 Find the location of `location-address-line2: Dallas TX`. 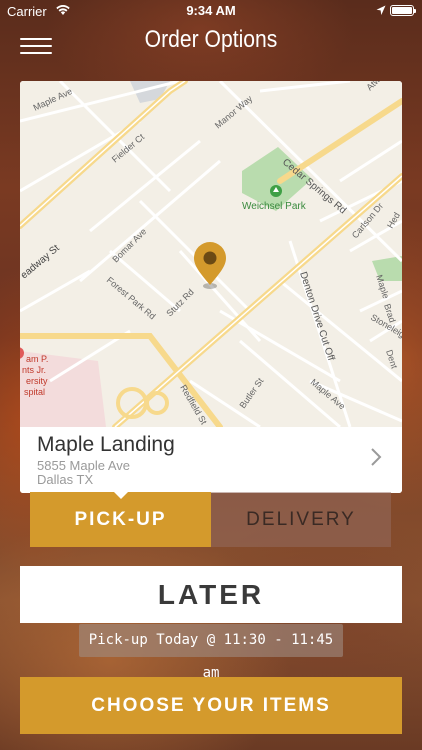

location-address-line2: Dallas TX is located at coordinates (65, 479).